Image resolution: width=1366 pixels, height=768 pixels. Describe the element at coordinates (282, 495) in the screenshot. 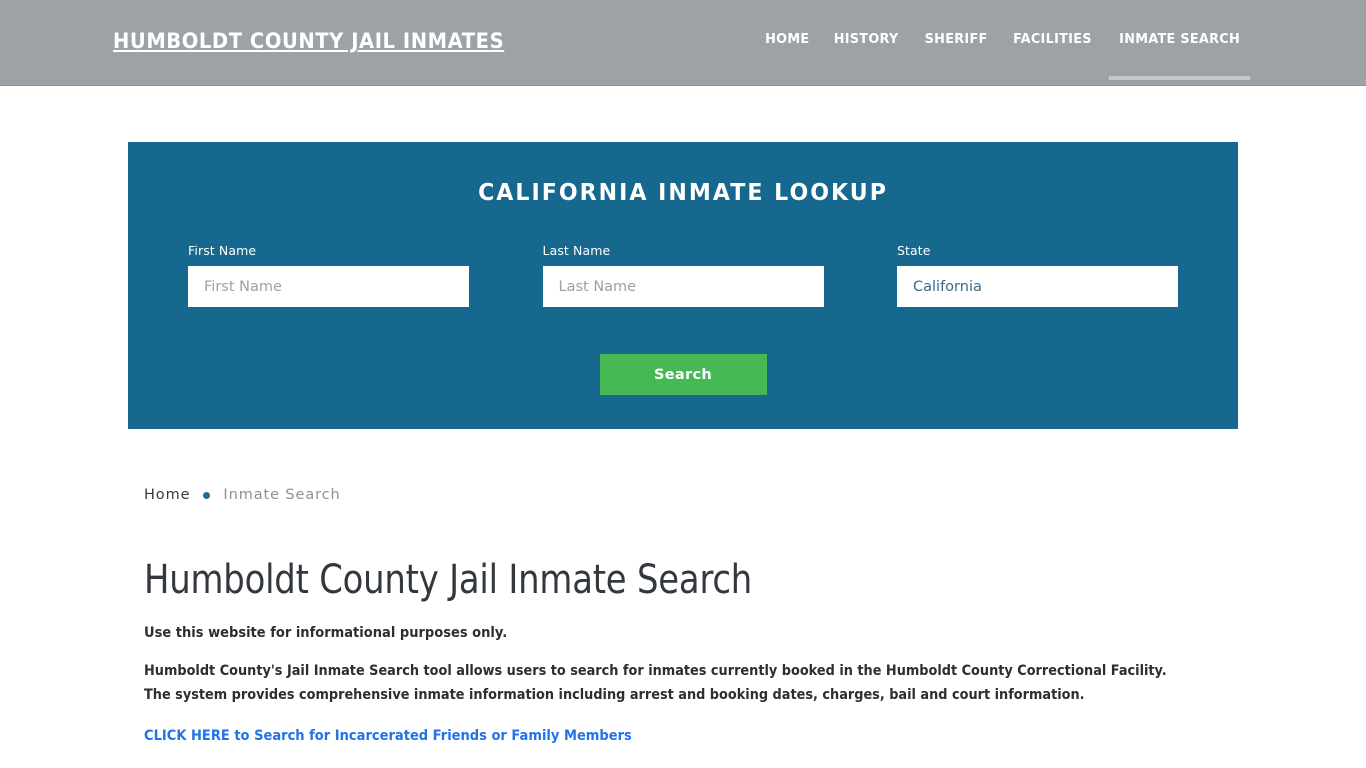

I see `breadcrumb-current: Inmate Search` at that location.